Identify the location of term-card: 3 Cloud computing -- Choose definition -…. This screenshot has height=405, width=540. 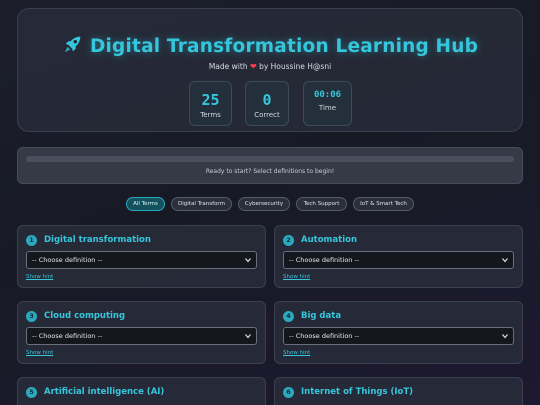
(141, 332).